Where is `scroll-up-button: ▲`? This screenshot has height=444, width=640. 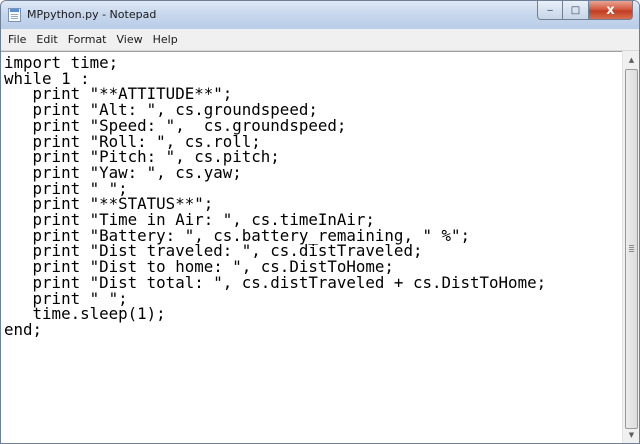 scroll-up-button: ▲ is located at coordinates (631, 59).